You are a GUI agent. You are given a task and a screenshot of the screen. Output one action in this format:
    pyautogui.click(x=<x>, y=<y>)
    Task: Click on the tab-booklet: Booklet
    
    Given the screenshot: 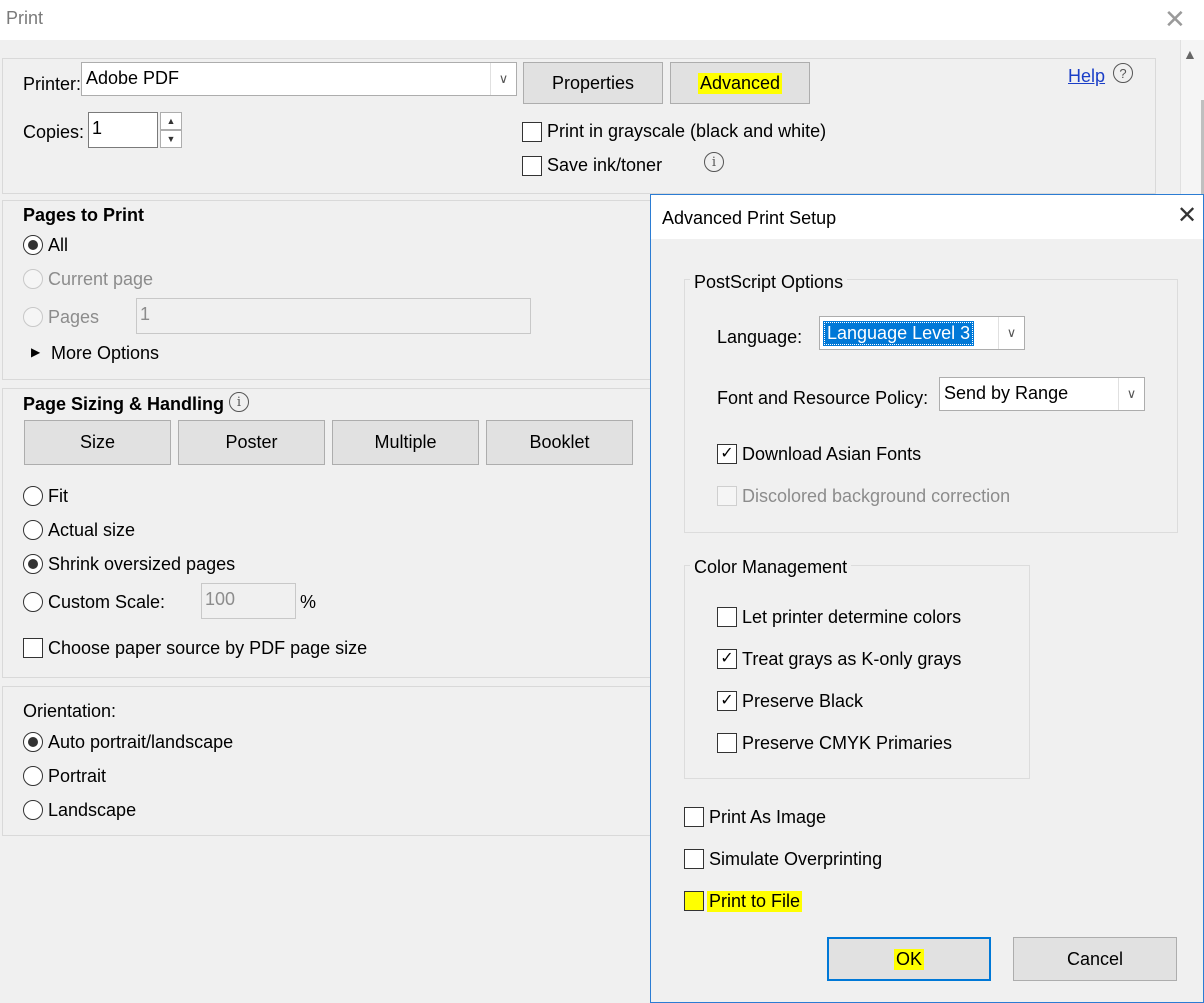 What is the action you would take?
    pyautogui.click(x=559, y=442)
    